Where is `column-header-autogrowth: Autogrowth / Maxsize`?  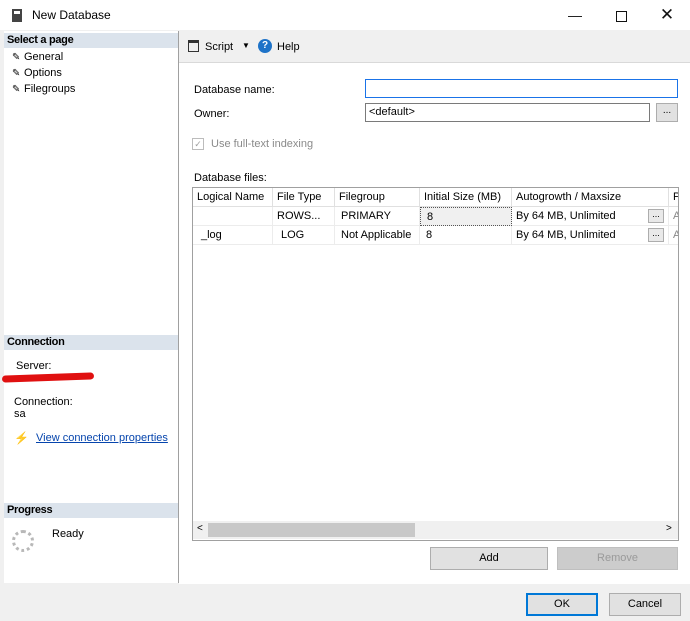
column-header-autogrowth: Autogrowth / Maxsize is located at coordinates (590, 197).